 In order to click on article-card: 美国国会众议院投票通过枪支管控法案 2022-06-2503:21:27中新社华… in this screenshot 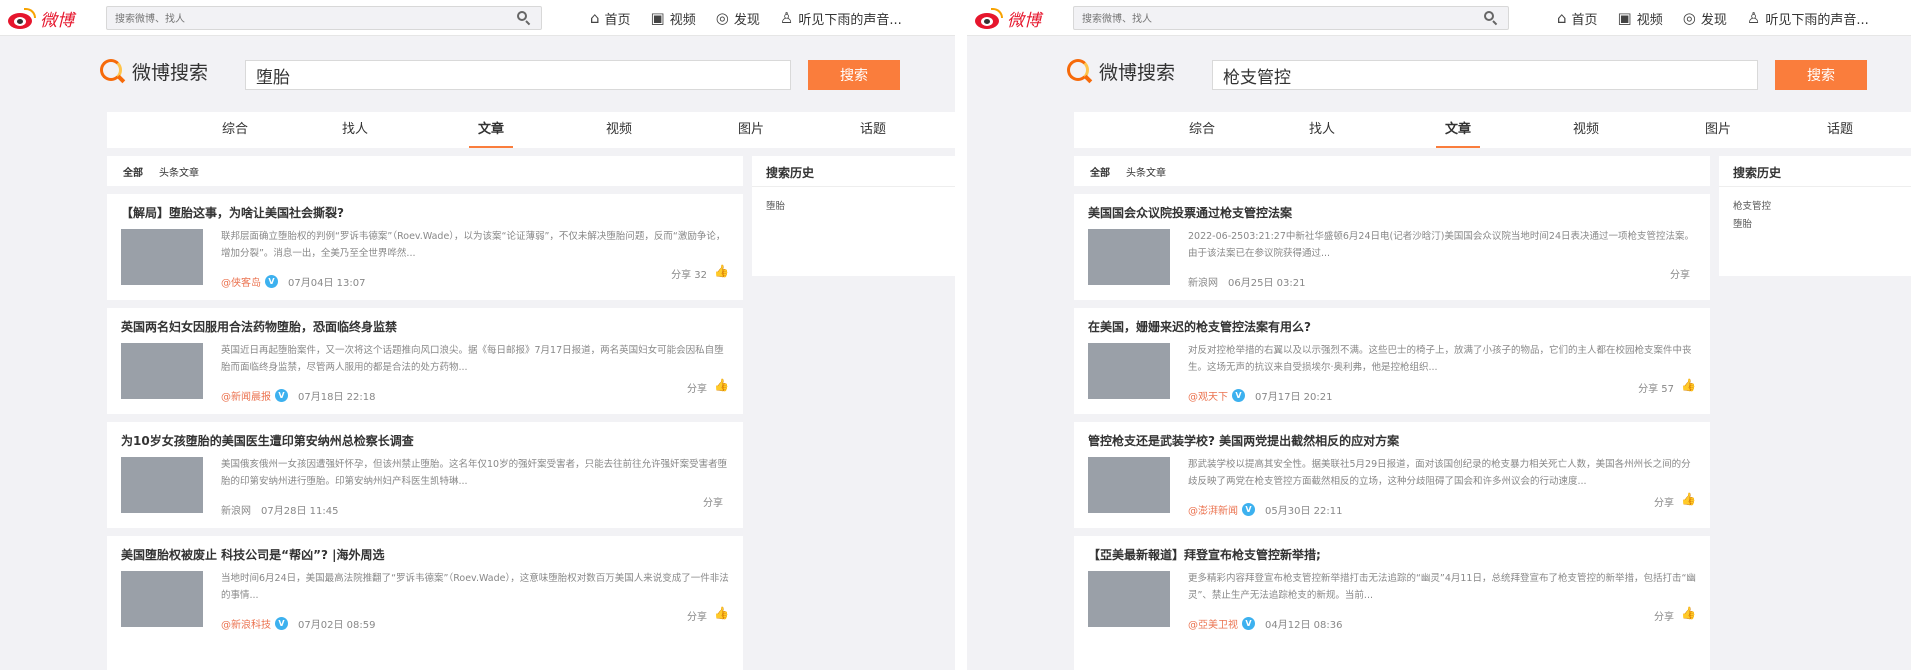, I will do `click(1392, 239)`.